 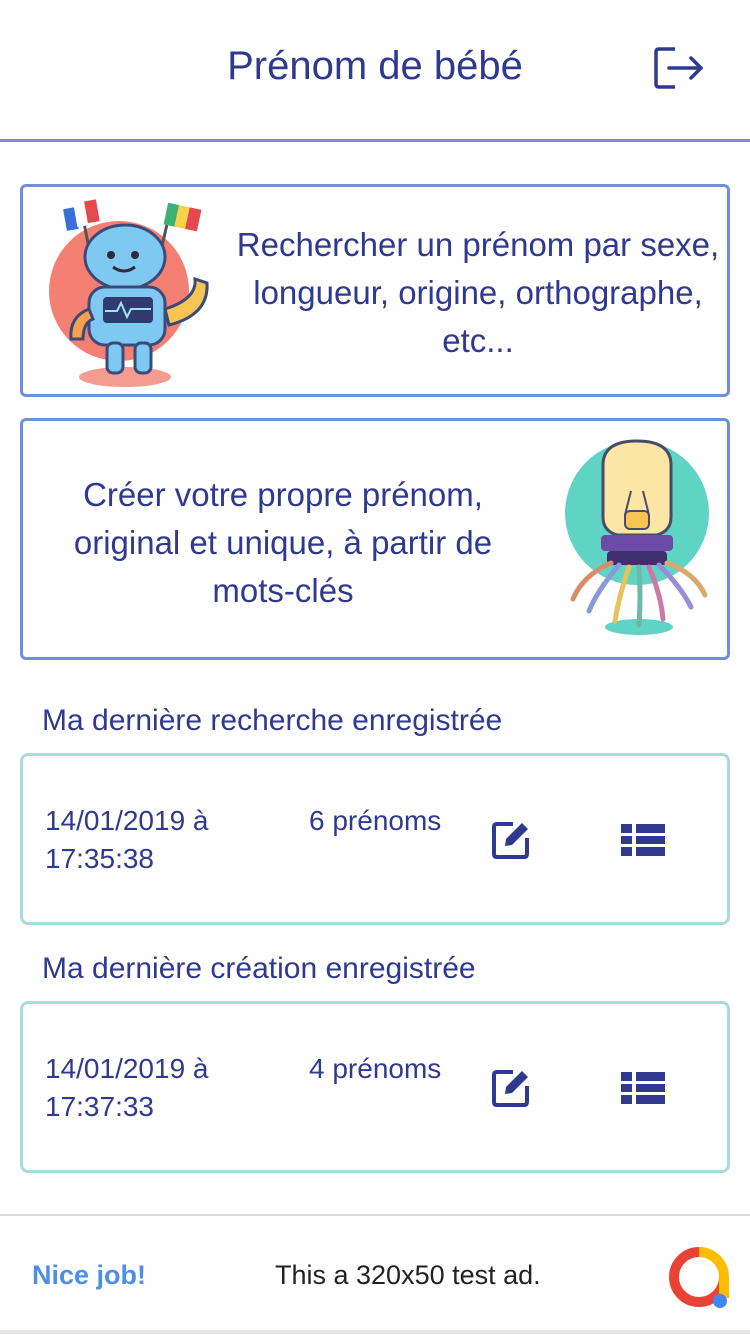 What do you see at coordinates (375, 820) in the screenshot?
I see `record-count: 6 prénoms` at bounding box center [375, 820].